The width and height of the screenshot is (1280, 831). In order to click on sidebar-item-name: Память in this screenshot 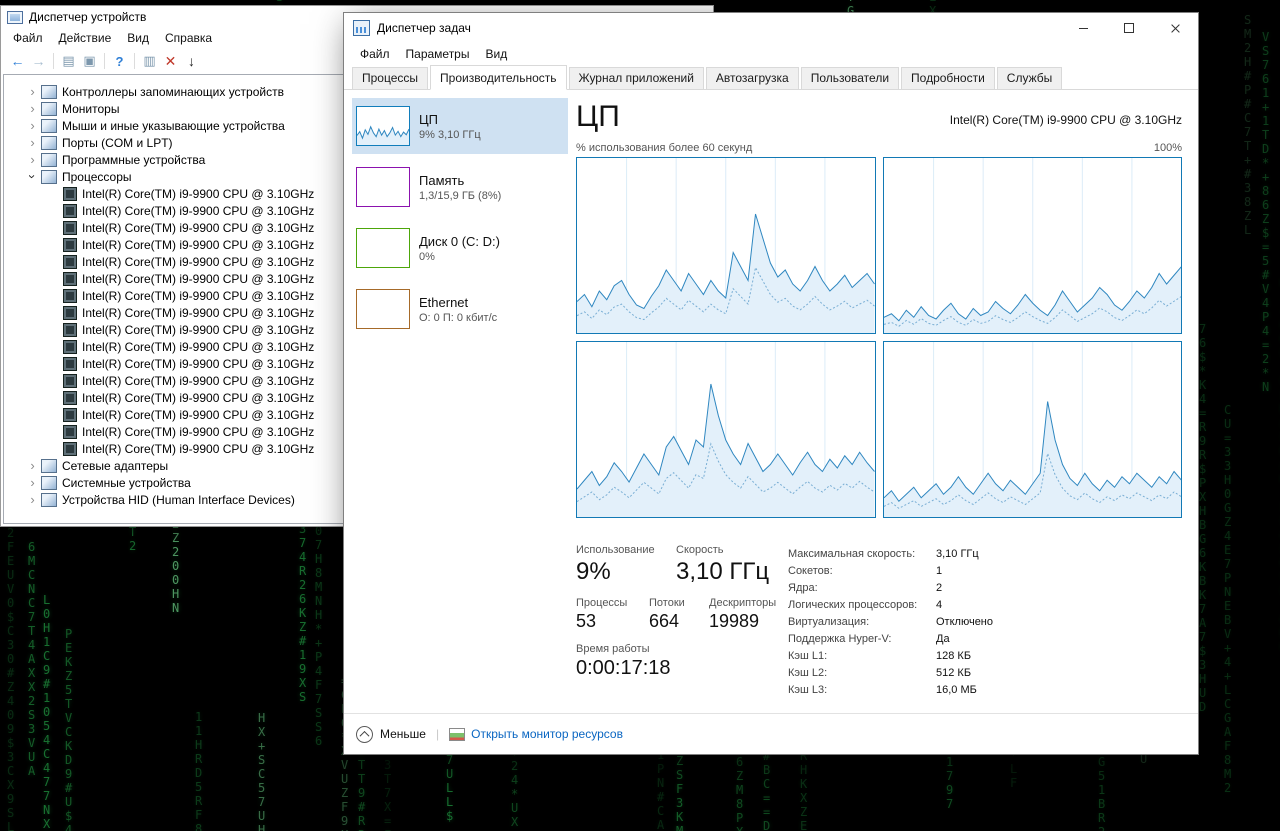, I will do `click(442, 180)`.